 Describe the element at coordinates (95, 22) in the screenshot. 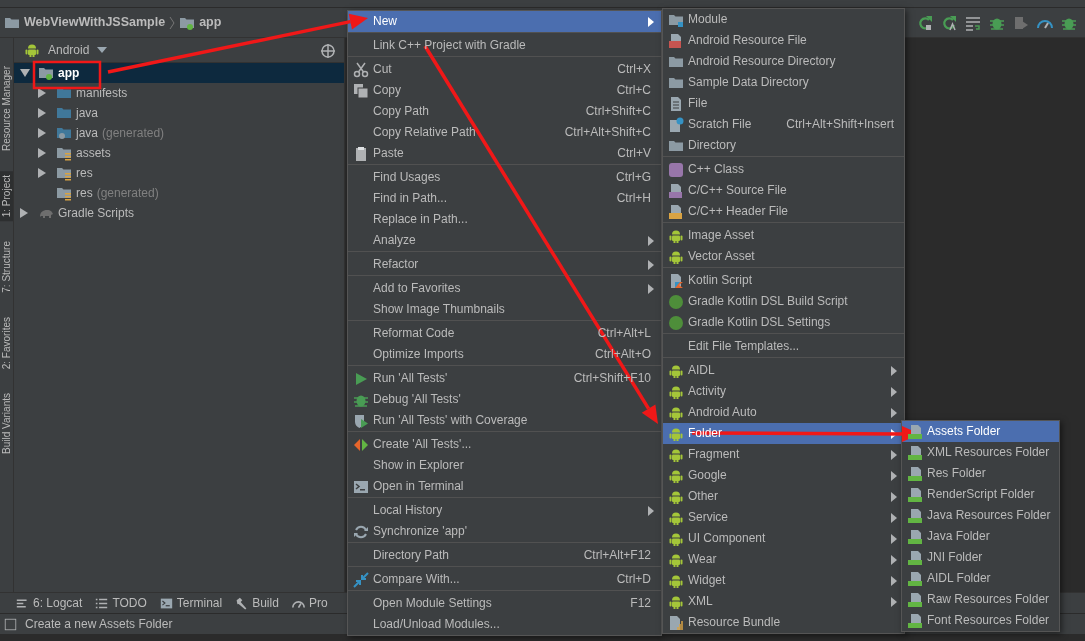

I see `breadcrumb-item: WebViewWithJSSample` at that location.